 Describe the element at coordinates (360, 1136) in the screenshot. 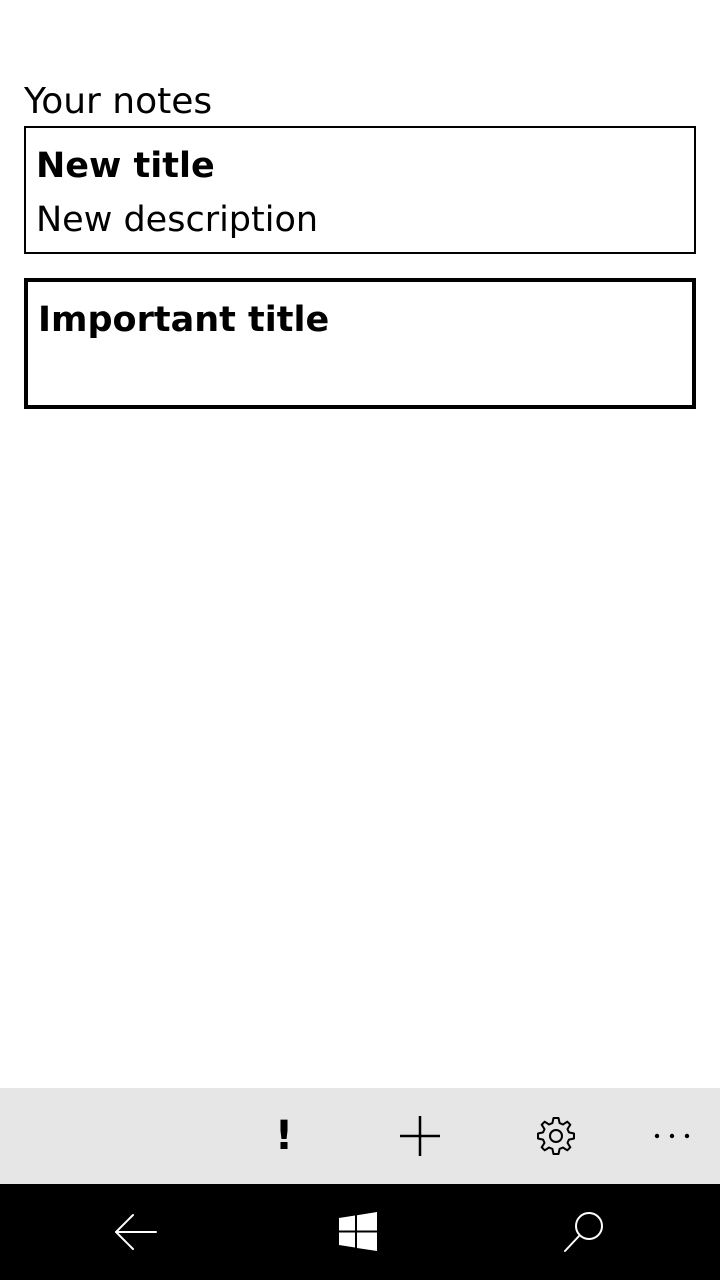

I see `app-bar: !` at that location.